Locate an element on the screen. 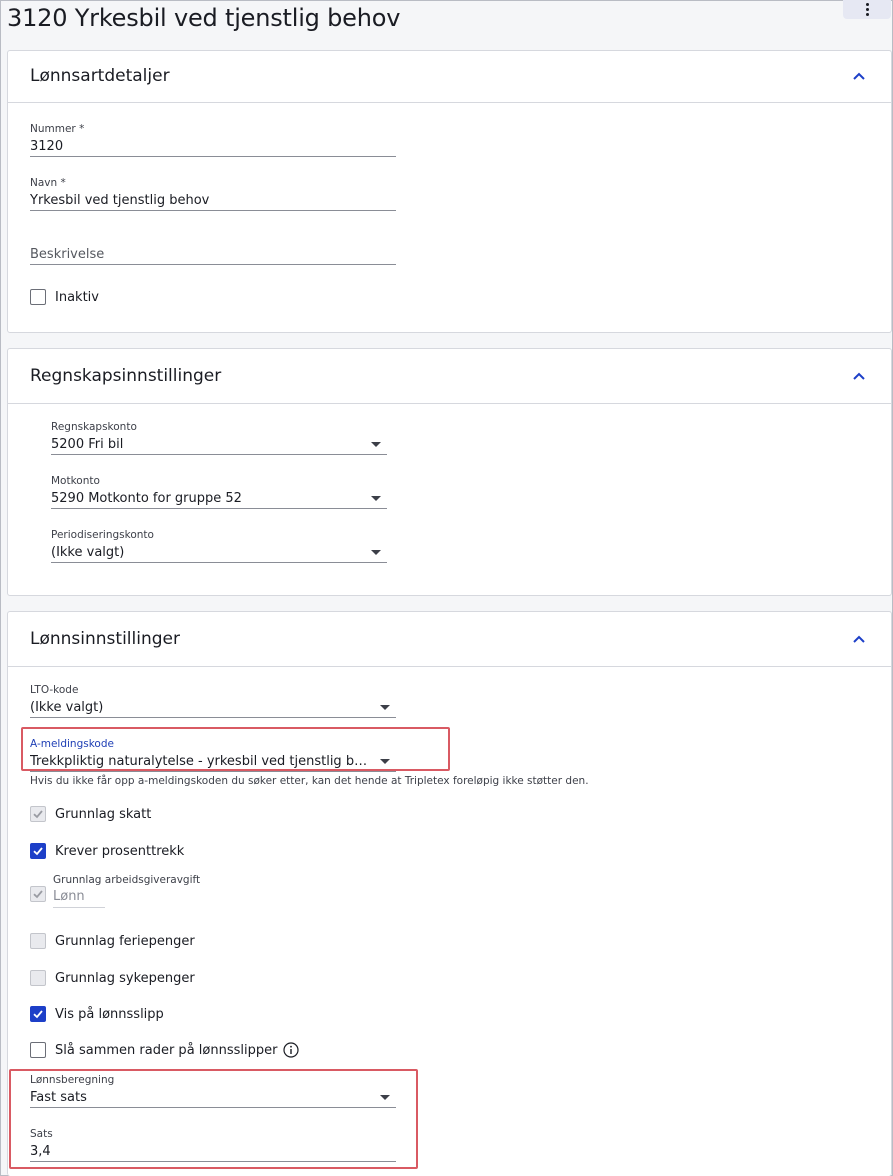 The image size is (893, 1176). lto-code-underline is located at coordinates (213, 717).